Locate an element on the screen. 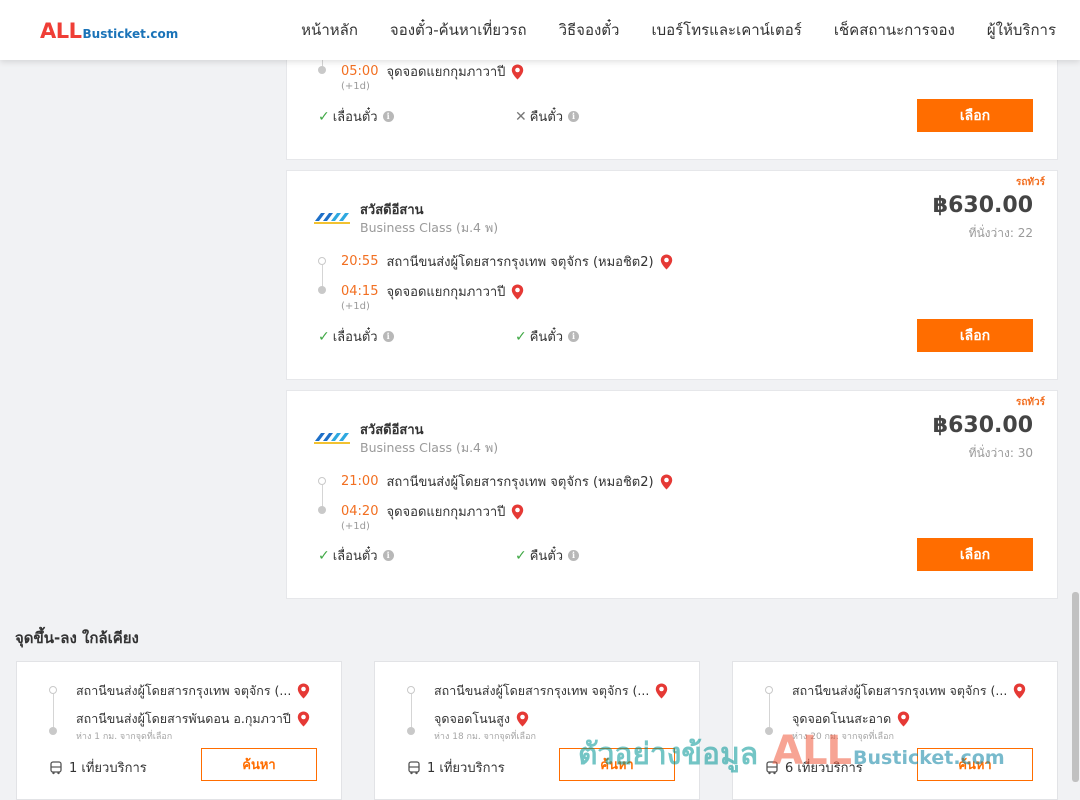 The image size is (1080, 800). refund-ticket-label: คืนตั๋ว is located at coordinates (546, 556).